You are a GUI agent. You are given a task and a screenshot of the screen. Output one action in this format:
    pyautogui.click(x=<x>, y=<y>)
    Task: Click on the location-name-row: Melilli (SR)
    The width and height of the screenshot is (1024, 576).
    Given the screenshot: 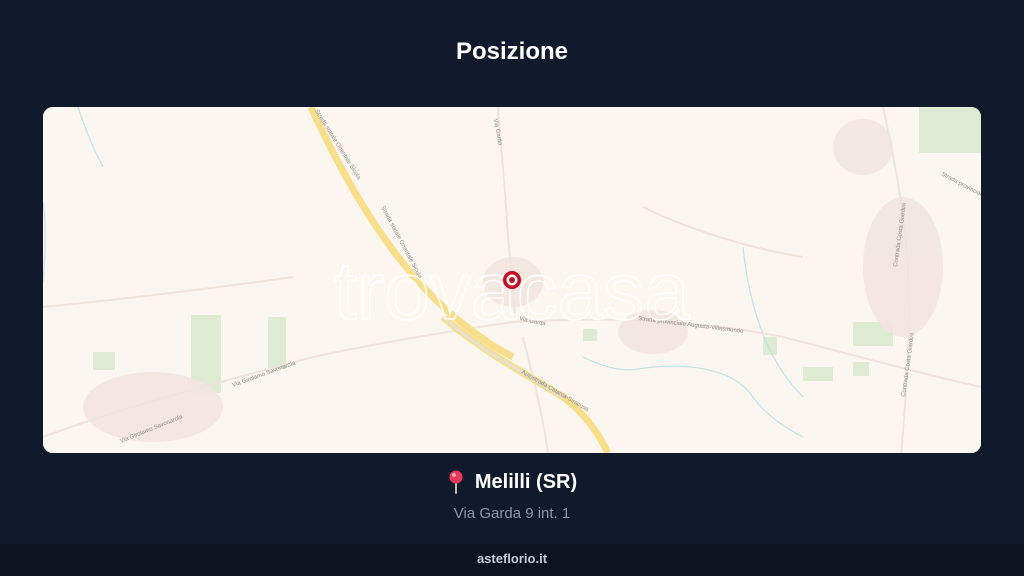 What is the action you would take?
    pyautogui.click(x=512, y=482)
    